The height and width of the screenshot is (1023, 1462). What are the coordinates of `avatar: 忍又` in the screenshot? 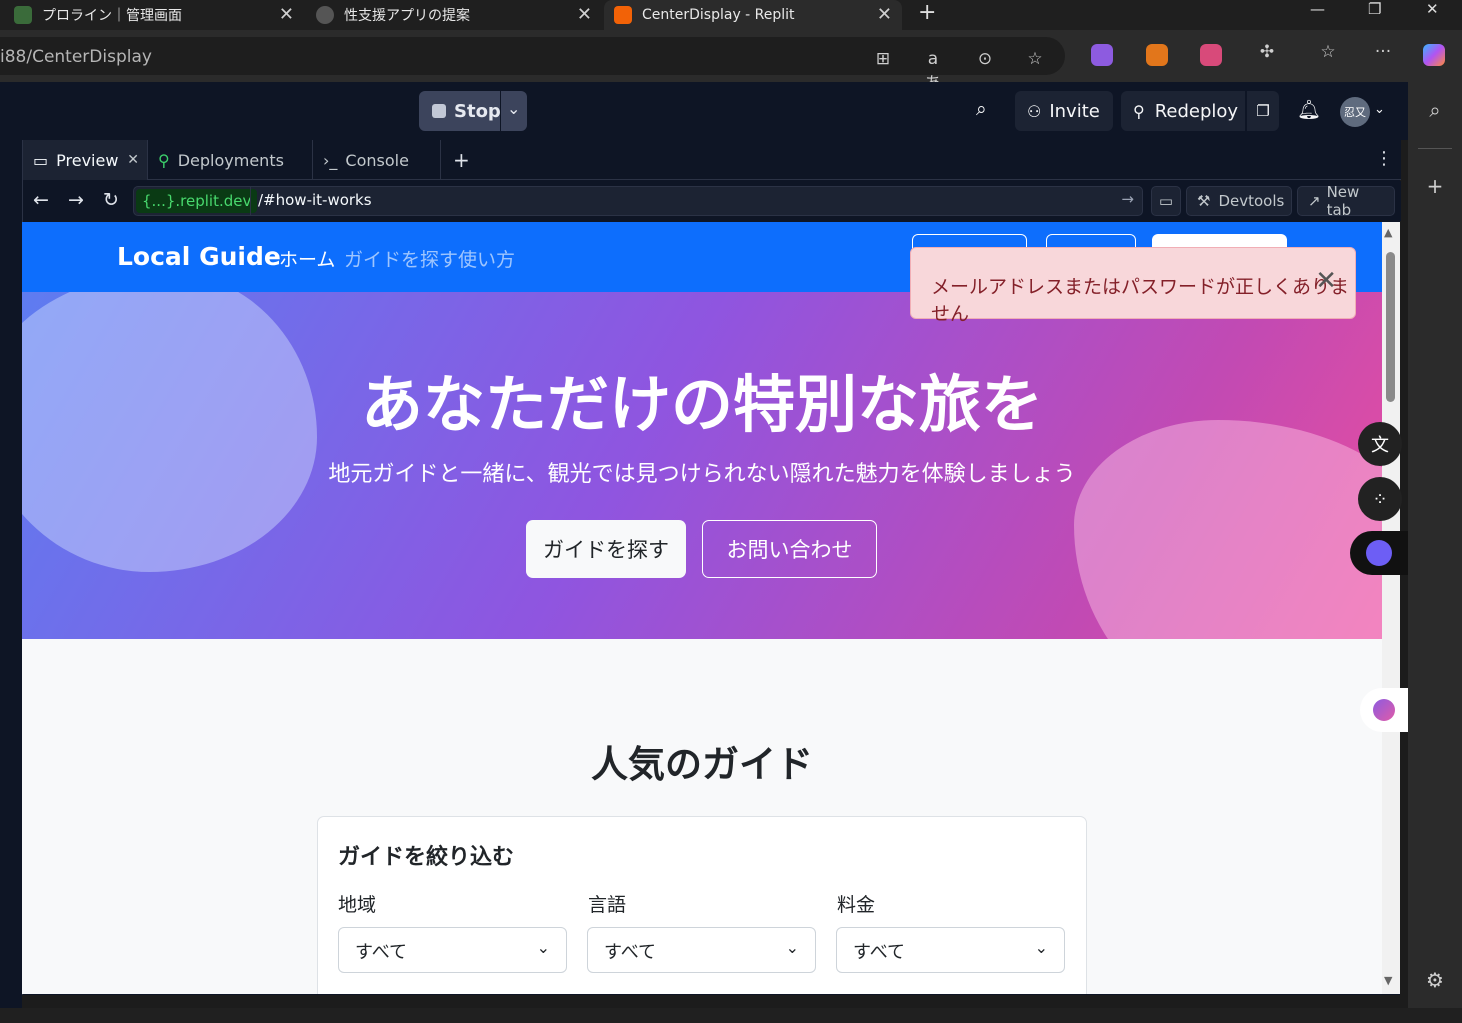 It's located at (1355, 112).